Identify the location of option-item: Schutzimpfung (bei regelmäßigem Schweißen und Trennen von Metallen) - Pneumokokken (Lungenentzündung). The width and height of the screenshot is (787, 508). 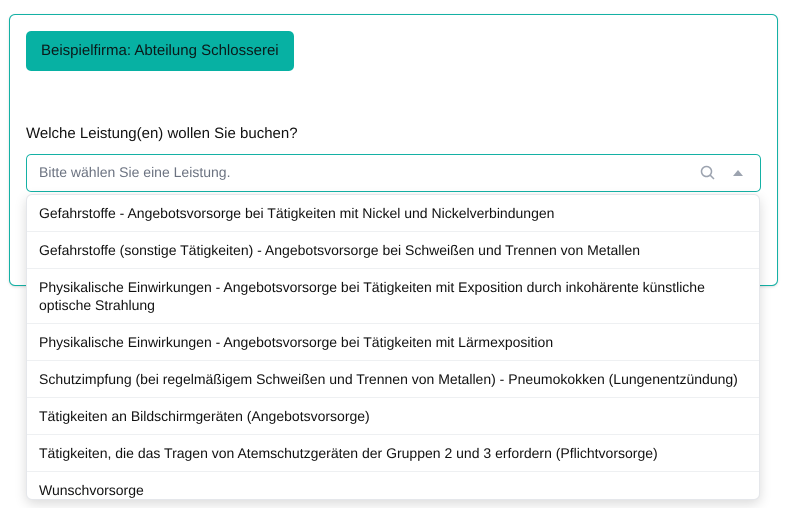
(393, 379).